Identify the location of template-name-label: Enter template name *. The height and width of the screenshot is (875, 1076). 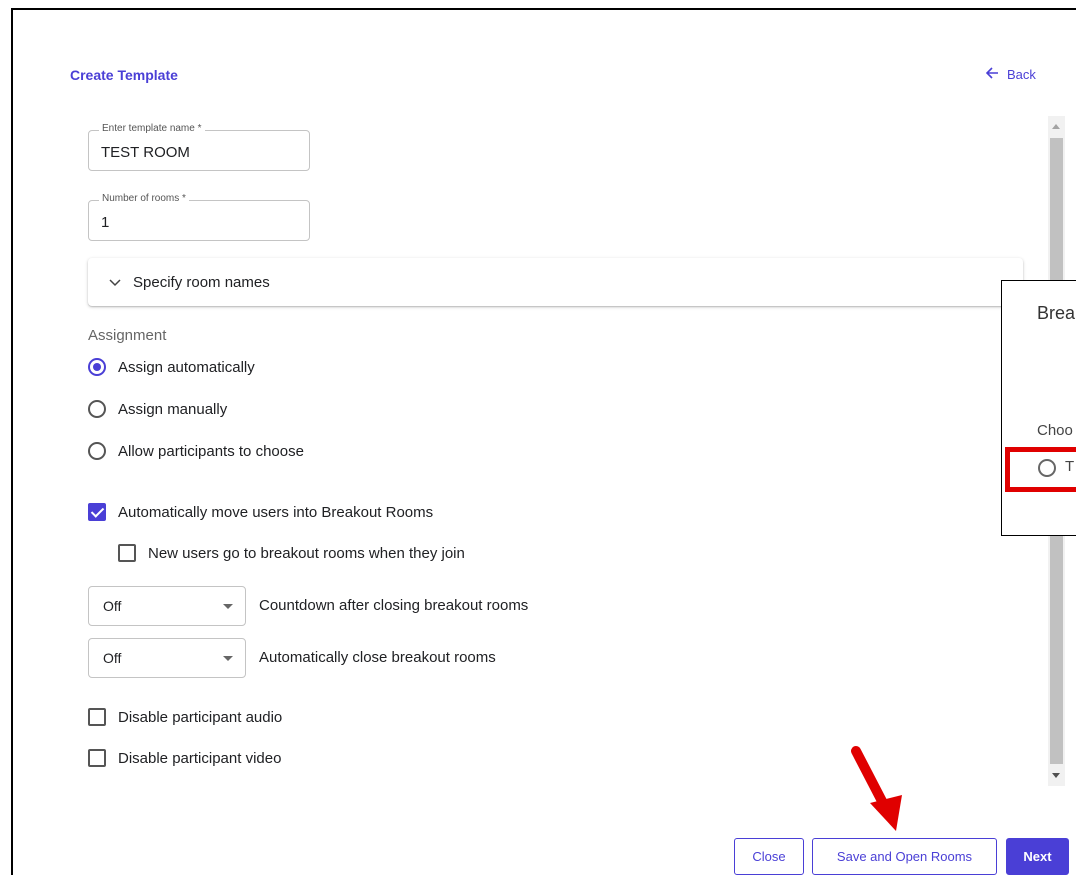
(152, 128).